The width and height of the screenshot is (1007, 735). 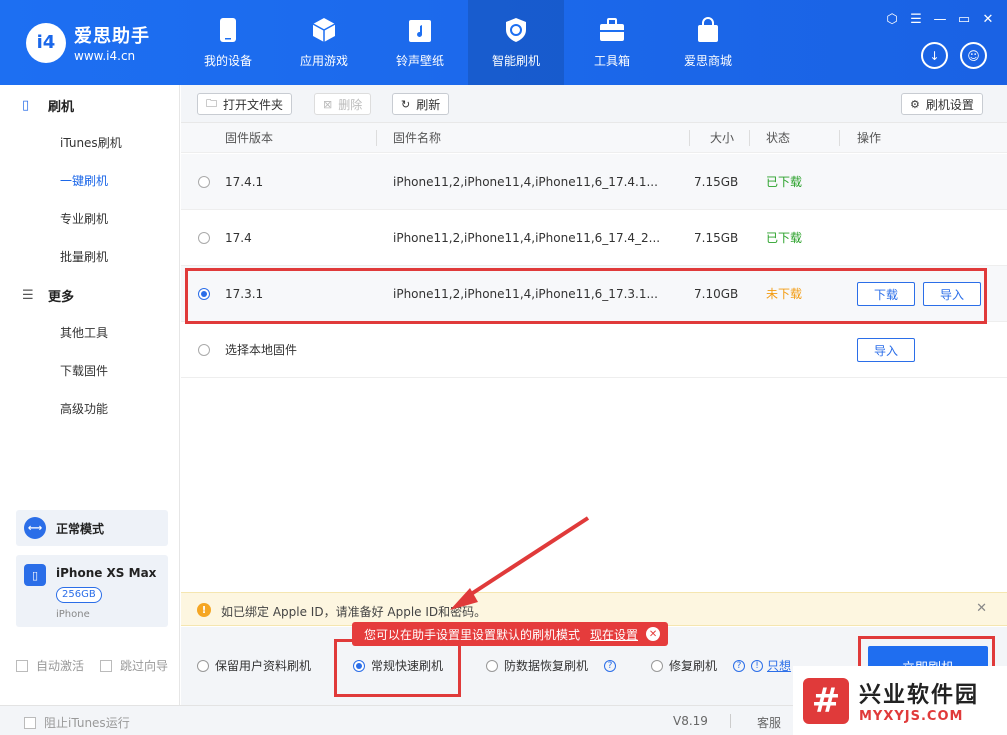 What do you see at coordinates (952, 294) in the screenshot?
I see `import-button: 导入` at bounding box center [952, 294].